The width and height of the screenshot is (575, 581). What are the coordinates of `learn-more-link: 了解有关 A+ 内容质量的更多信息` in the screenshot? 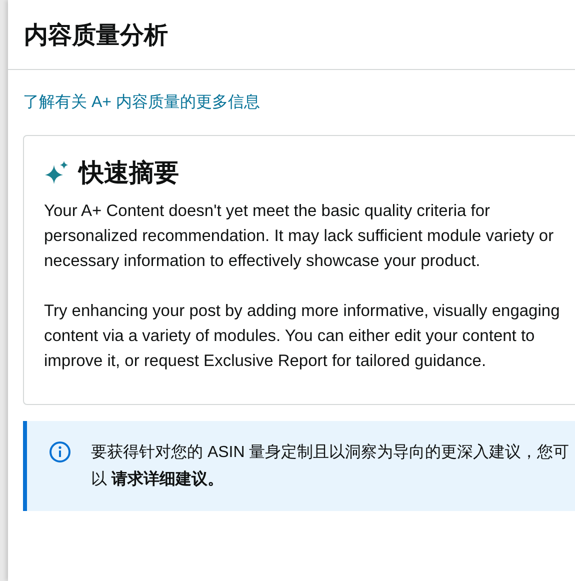 It's located at (141, 102).